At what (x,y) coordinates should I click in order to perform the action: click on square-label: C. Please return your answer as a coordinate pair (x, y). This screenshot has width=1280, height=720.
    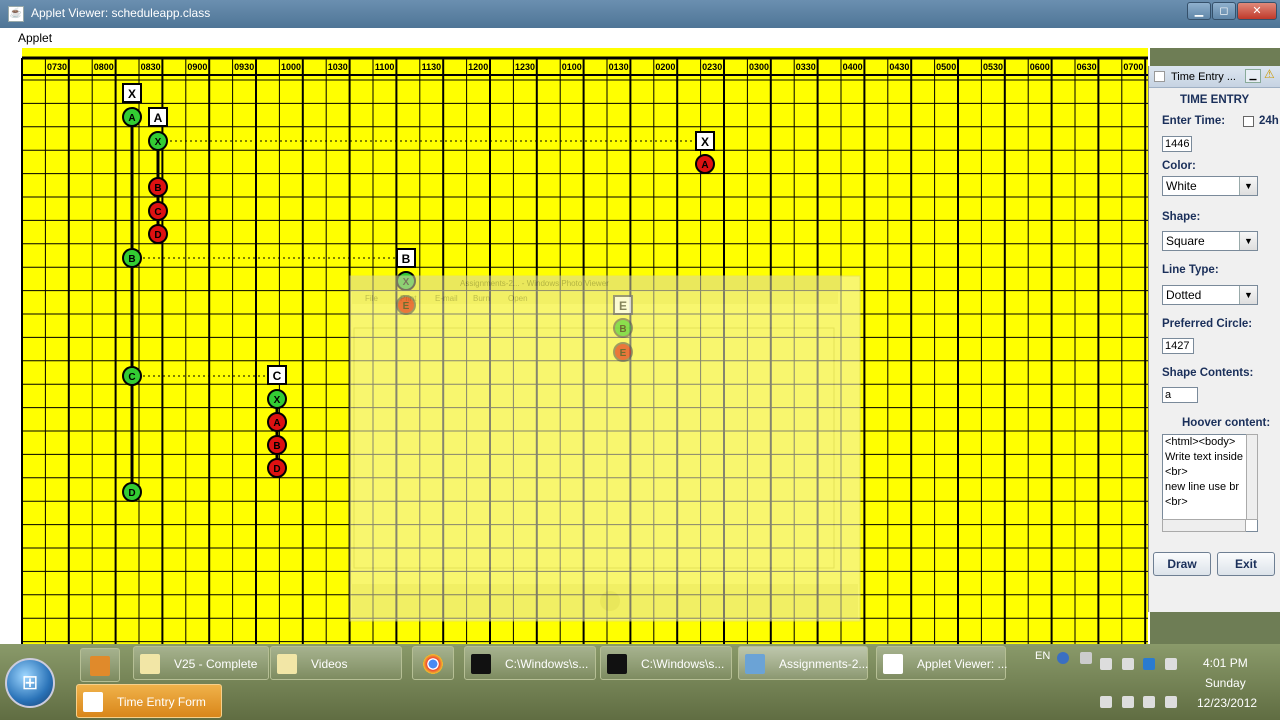
    Looking at the image, I should click on (277, 376).